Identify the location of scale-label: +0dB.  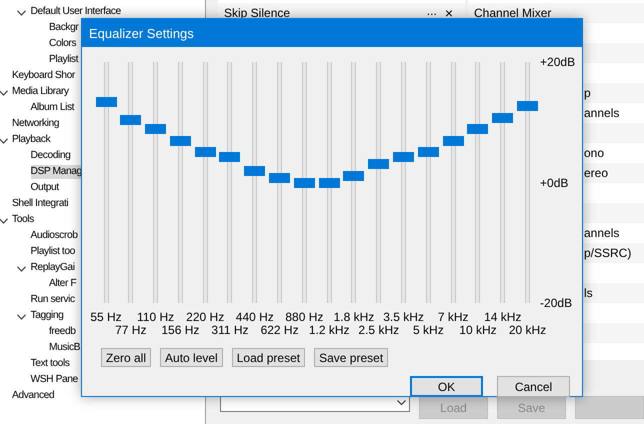
(555, 183).